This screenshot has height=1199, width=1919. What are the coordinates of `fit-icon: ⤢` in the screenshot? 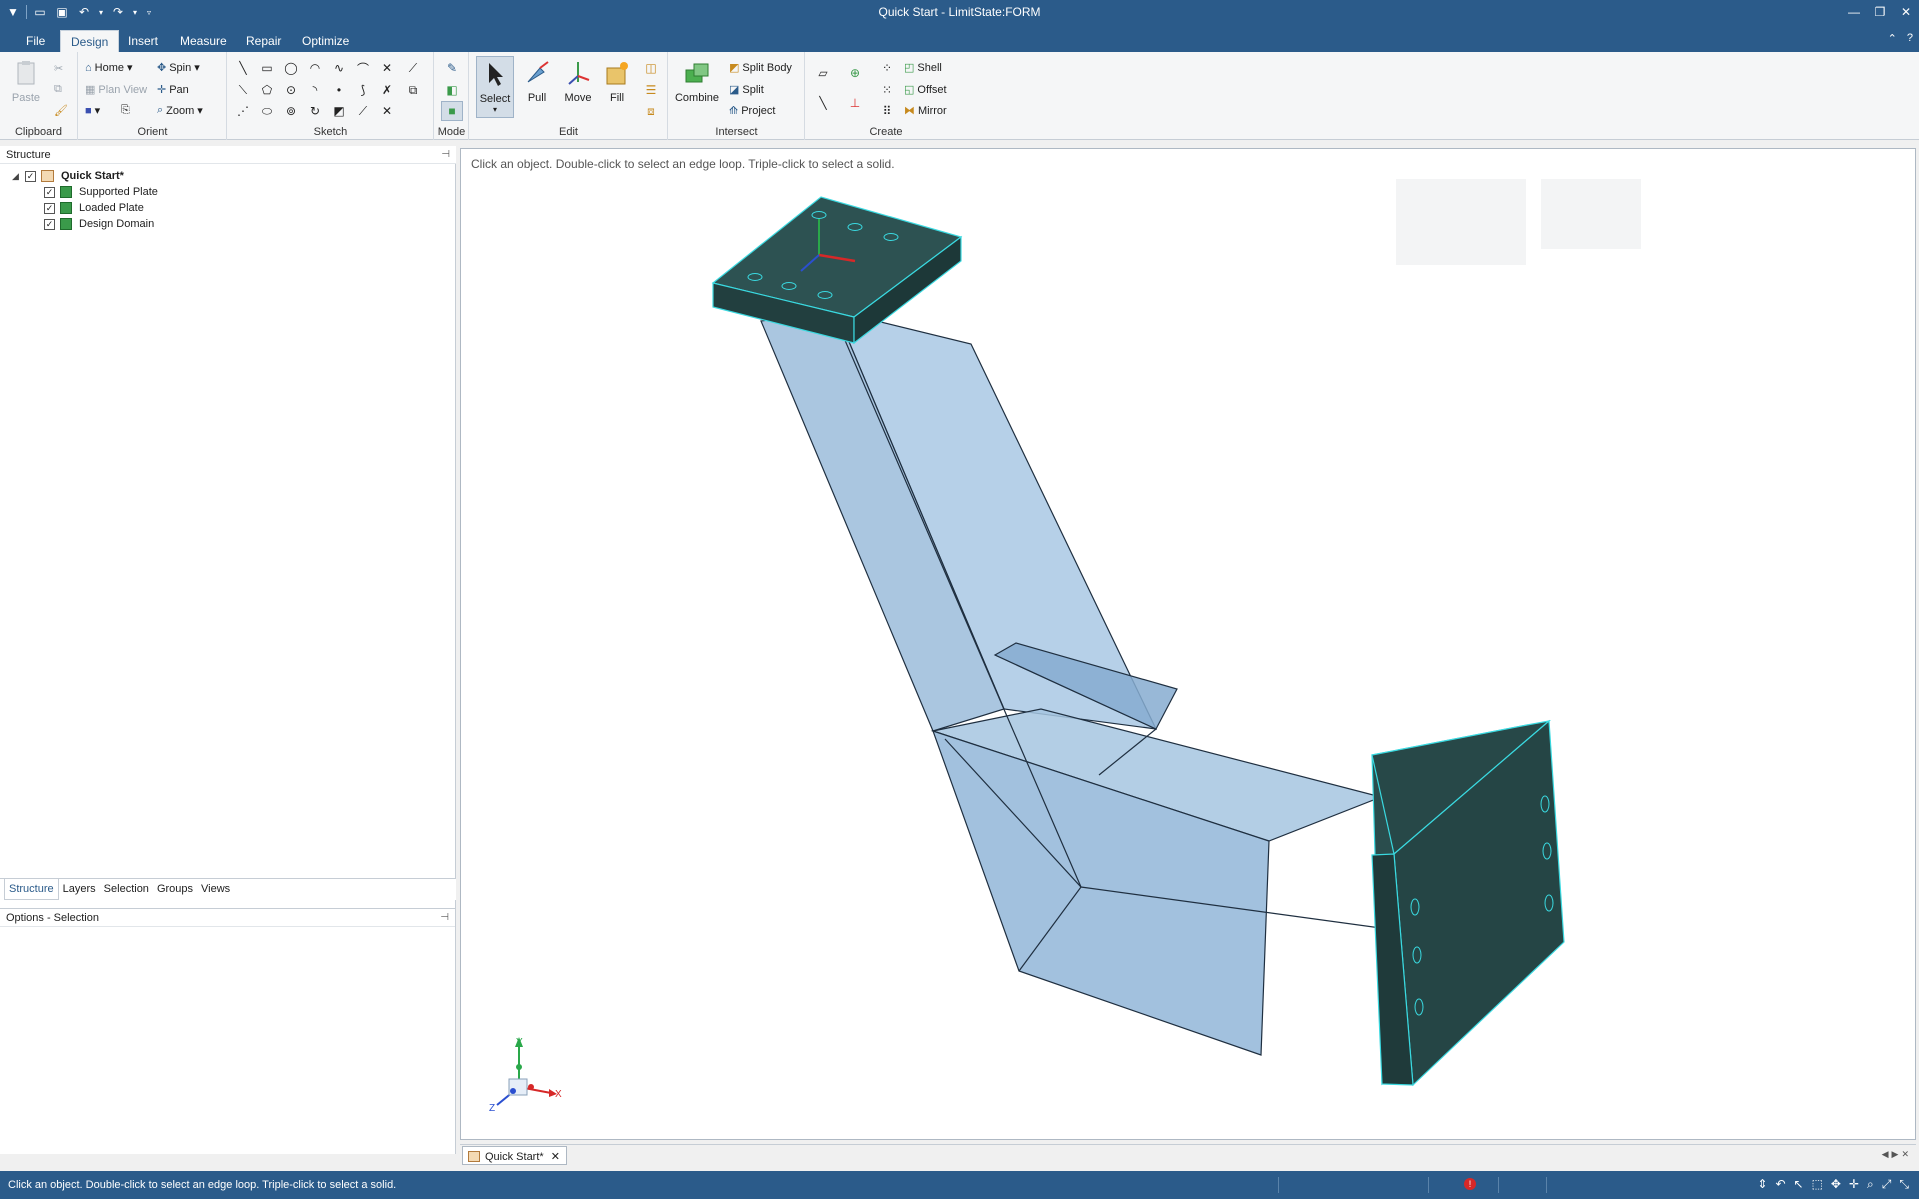 It's located at (1887, 1184).